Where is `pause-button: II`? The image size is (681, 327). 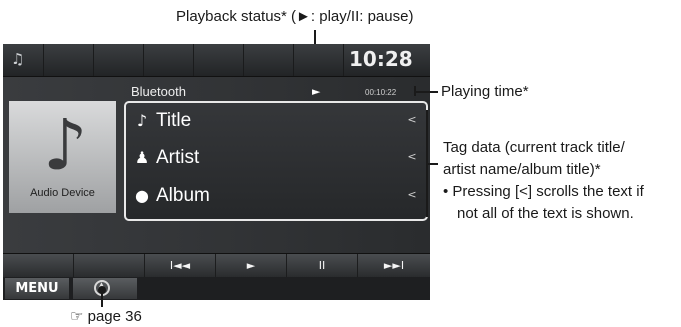
pause-button: II is located at coordinates (322, 265).